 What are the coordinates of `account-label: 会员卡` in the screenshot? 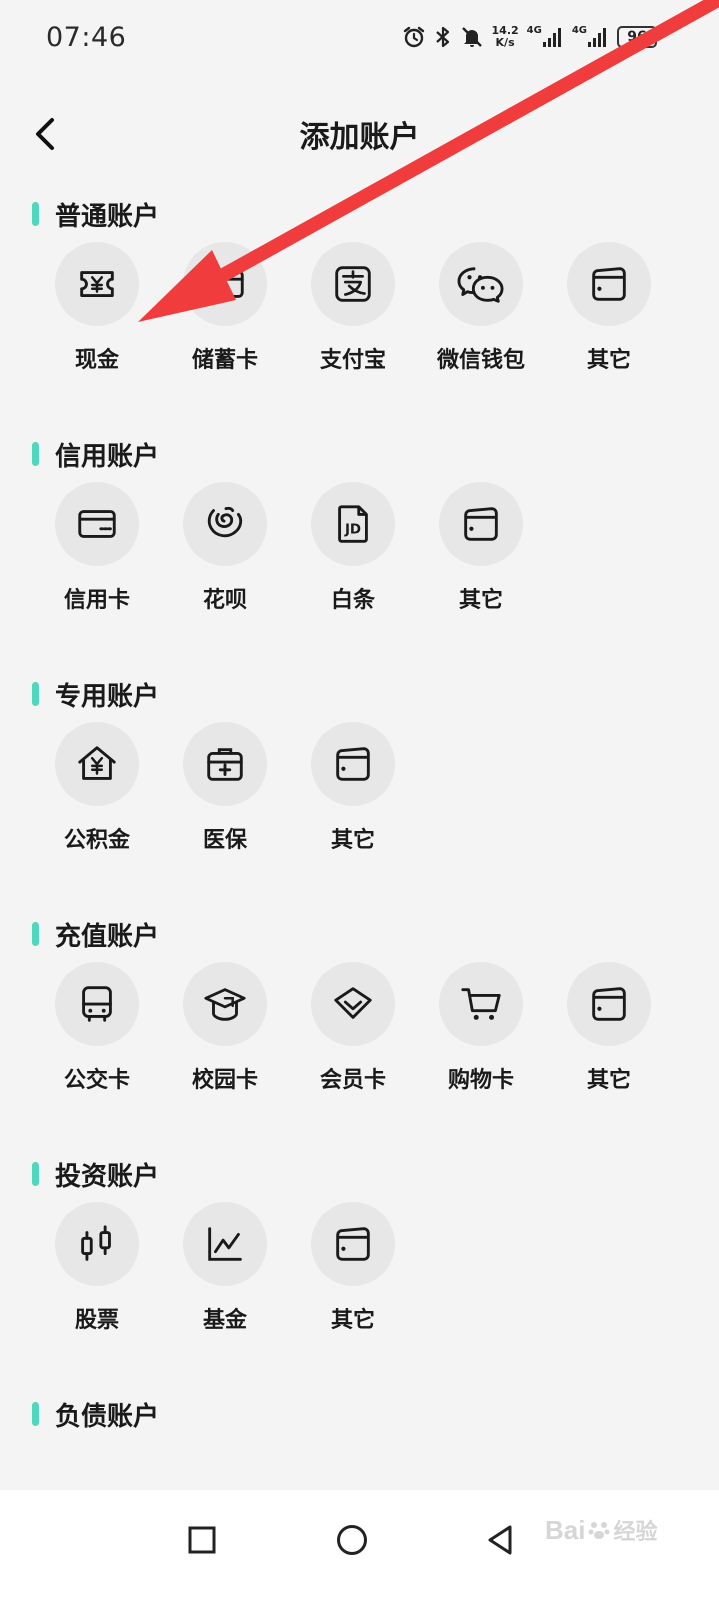 It's located at (352, 1080).